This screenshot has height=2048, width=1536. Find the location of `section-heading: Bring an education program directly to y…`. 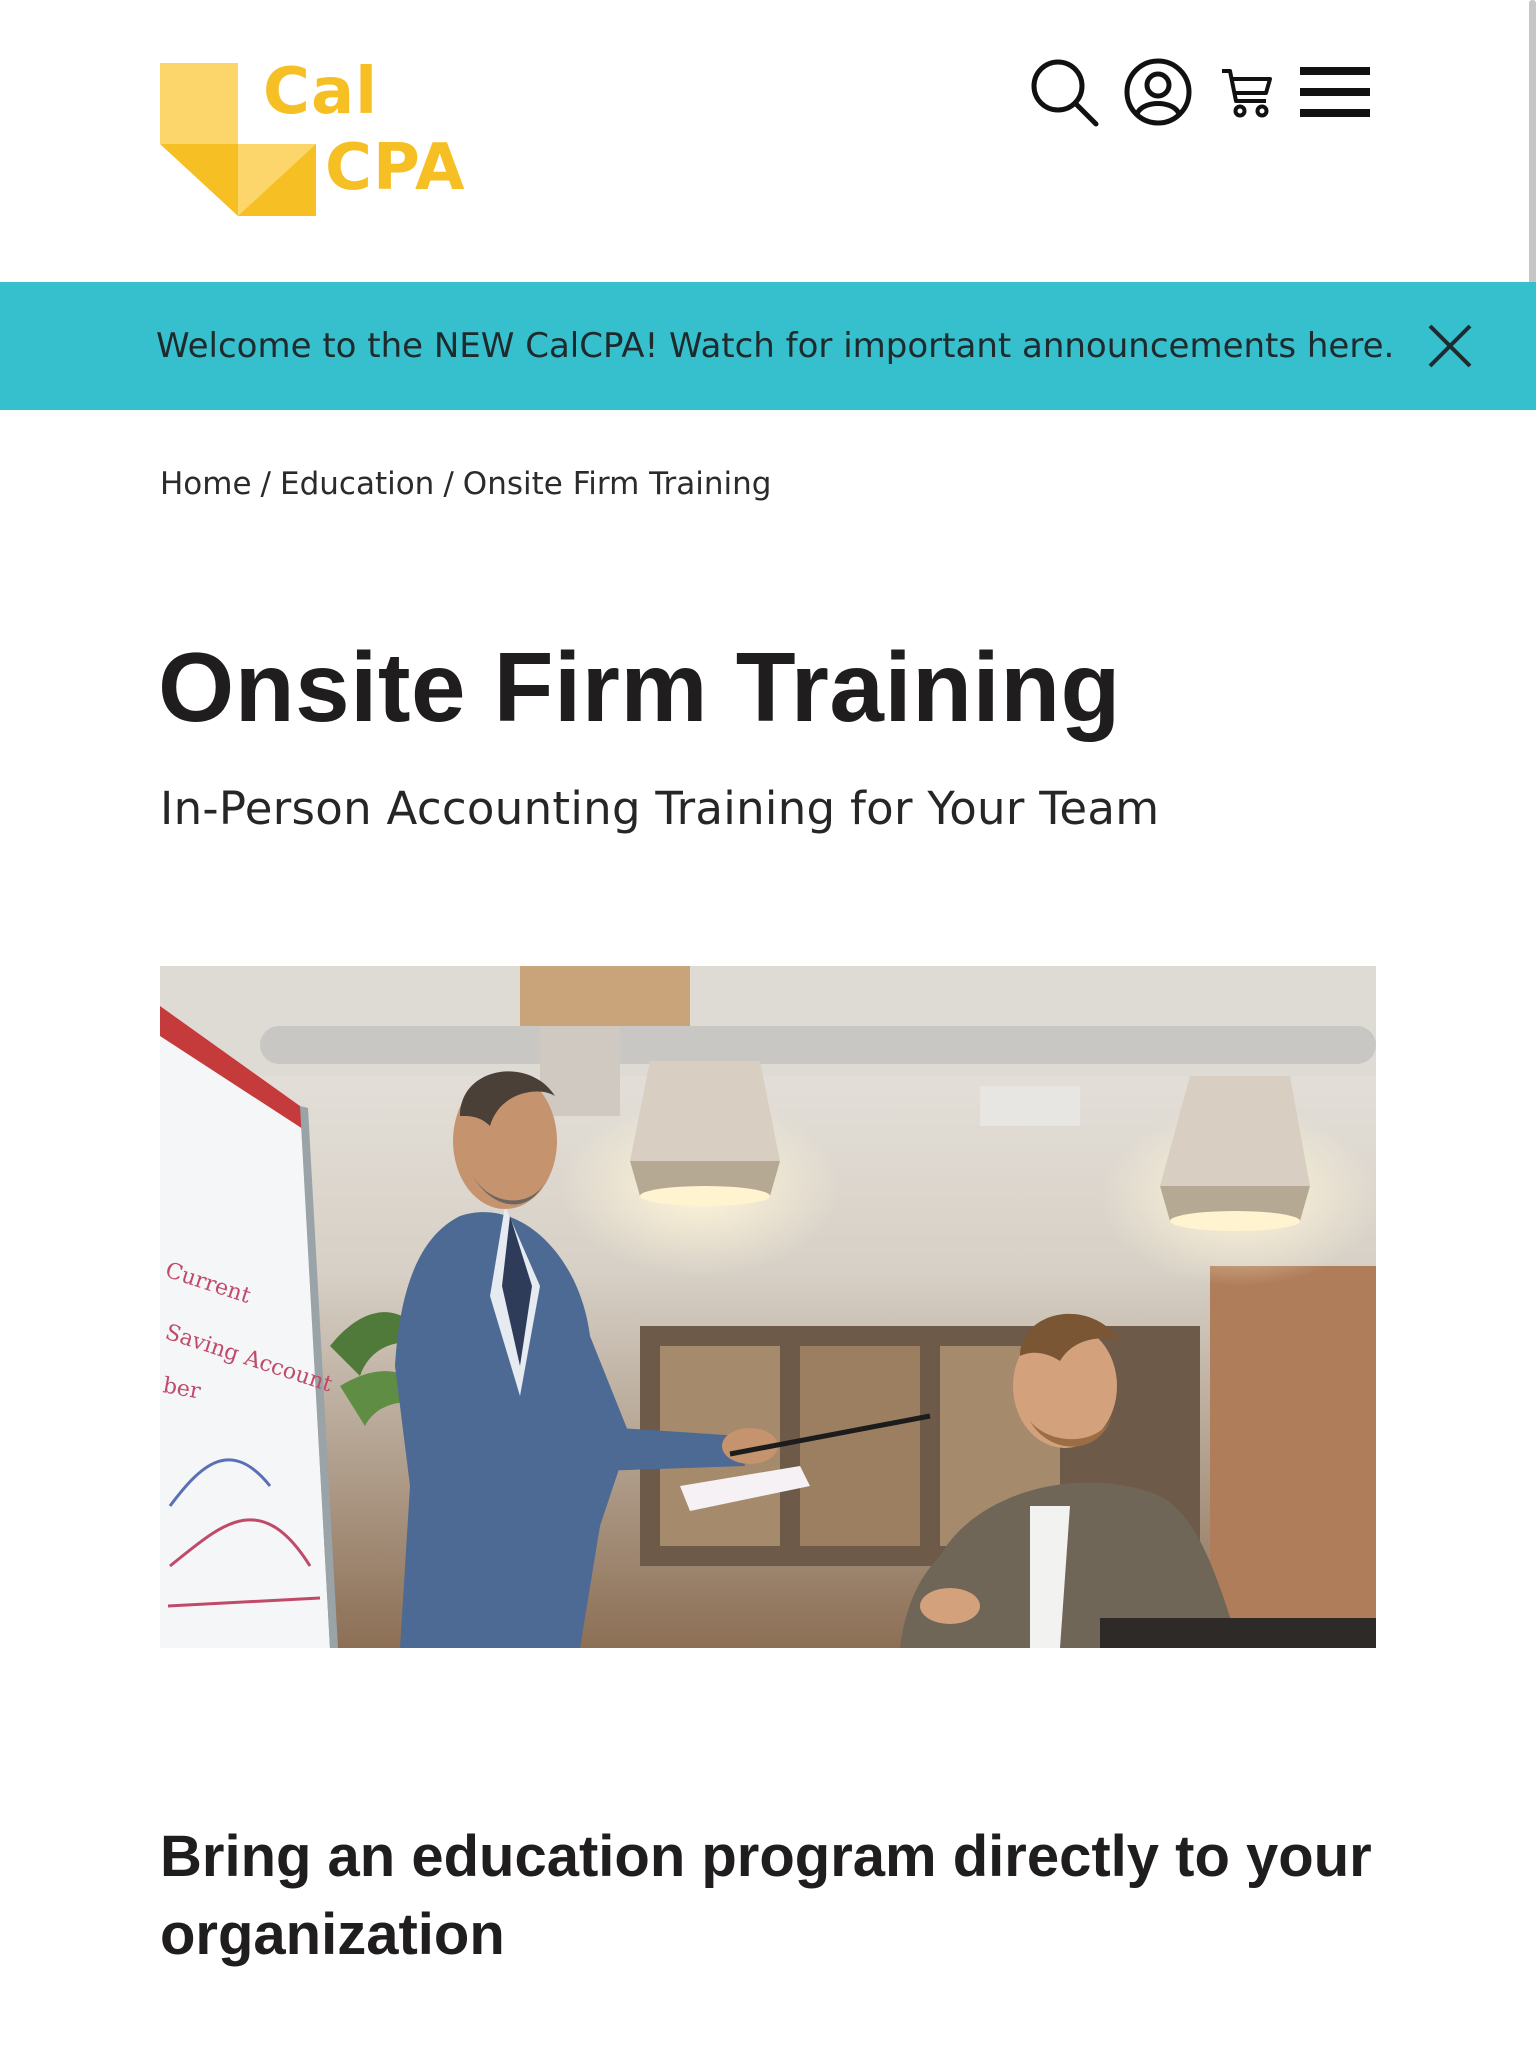

section-heading: Bring an education program directly to y… is located at coordinates (766, 1895).